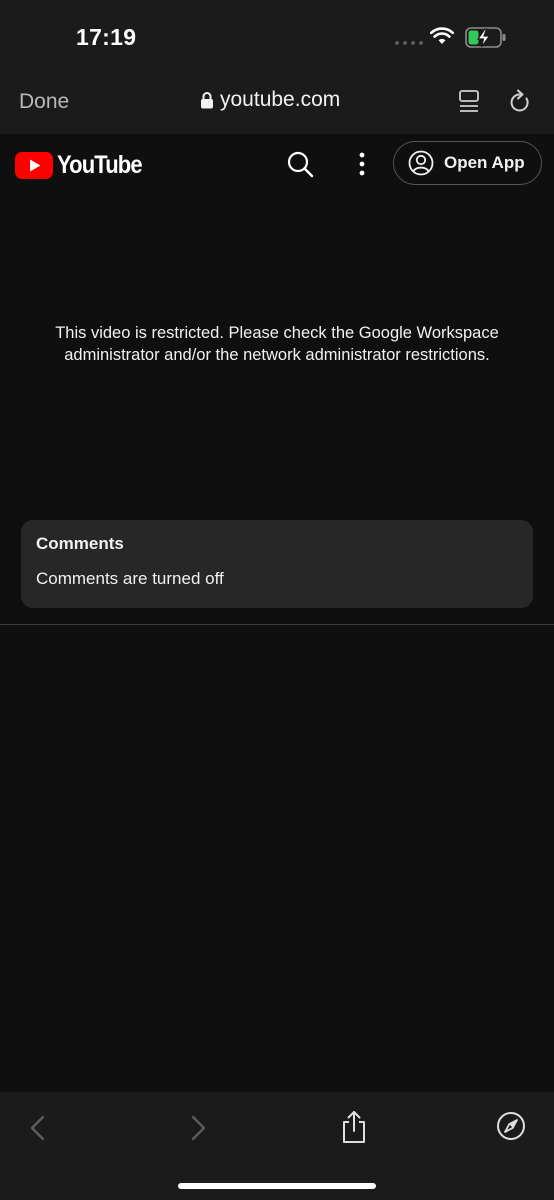 Image resolution: width=554 pixels, height=1200 pixels. Describe the element at coordinates (354, 1127) in the screenshot. I see `share-icon` at that location.